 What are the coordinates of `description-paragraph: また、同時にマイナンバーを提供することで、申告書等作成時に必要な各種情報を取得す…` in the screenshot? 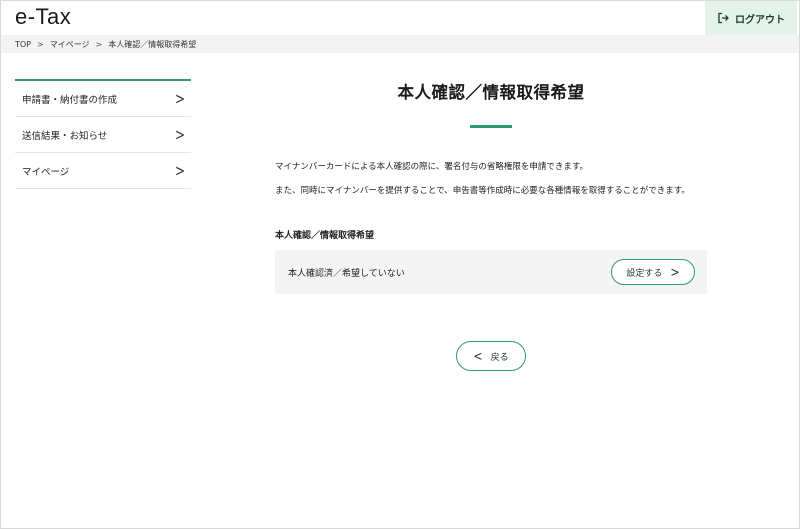 It's located at (482, 191).